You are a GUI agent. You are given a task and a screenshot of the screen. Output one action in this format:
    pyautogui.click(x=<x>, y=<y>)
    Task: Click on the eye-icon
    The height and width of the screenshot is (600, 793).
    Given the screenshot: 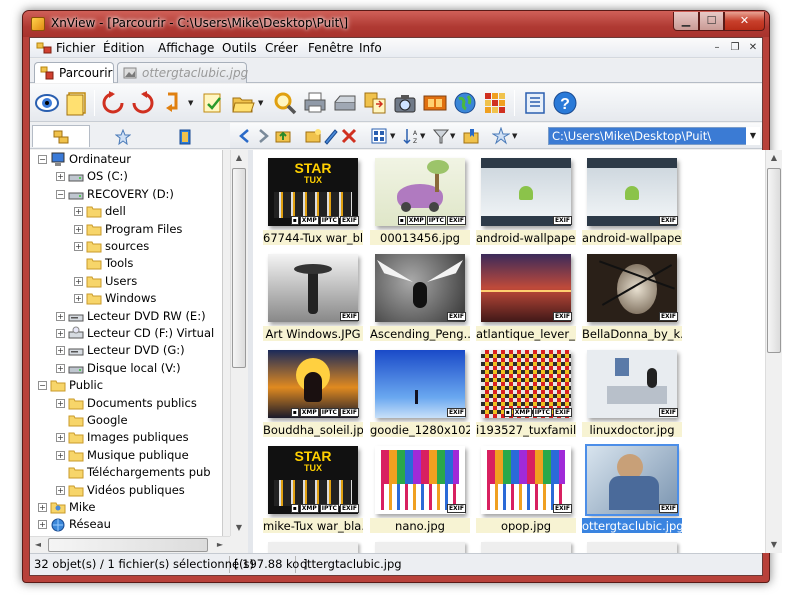 What is the action you would take?
    pyautogui.click(x=47, y=103)
    